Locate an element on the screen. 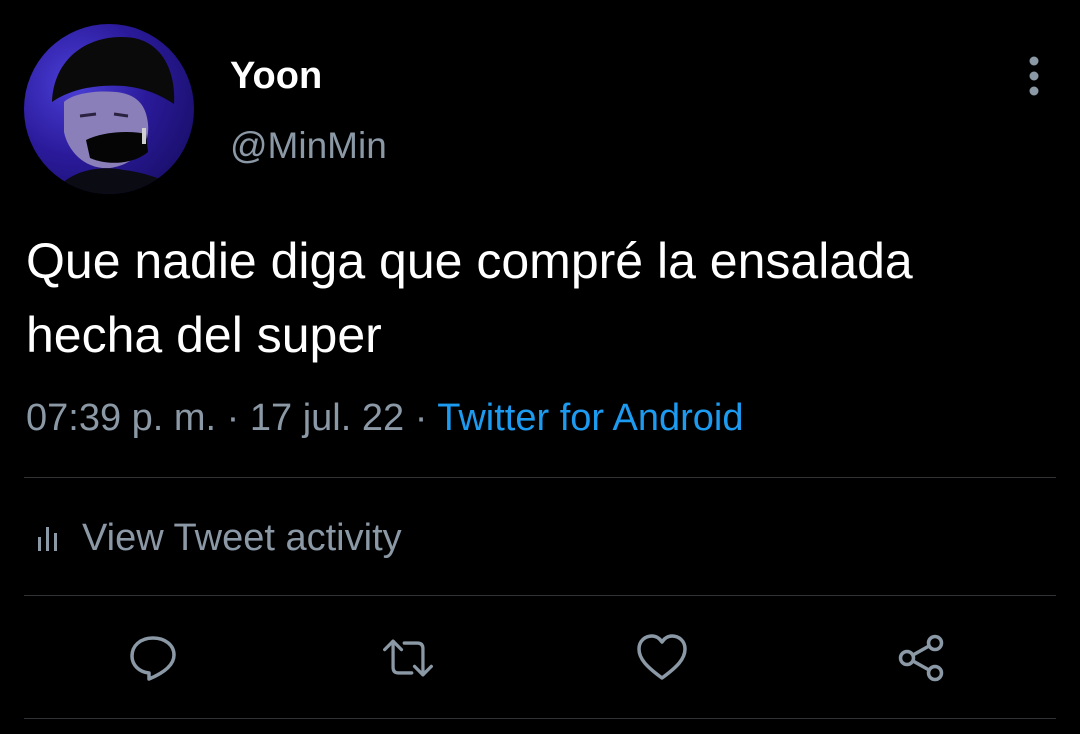 The width and height of the screenshot is (1080, 734). reply-button is located at coordinates (153, 658).